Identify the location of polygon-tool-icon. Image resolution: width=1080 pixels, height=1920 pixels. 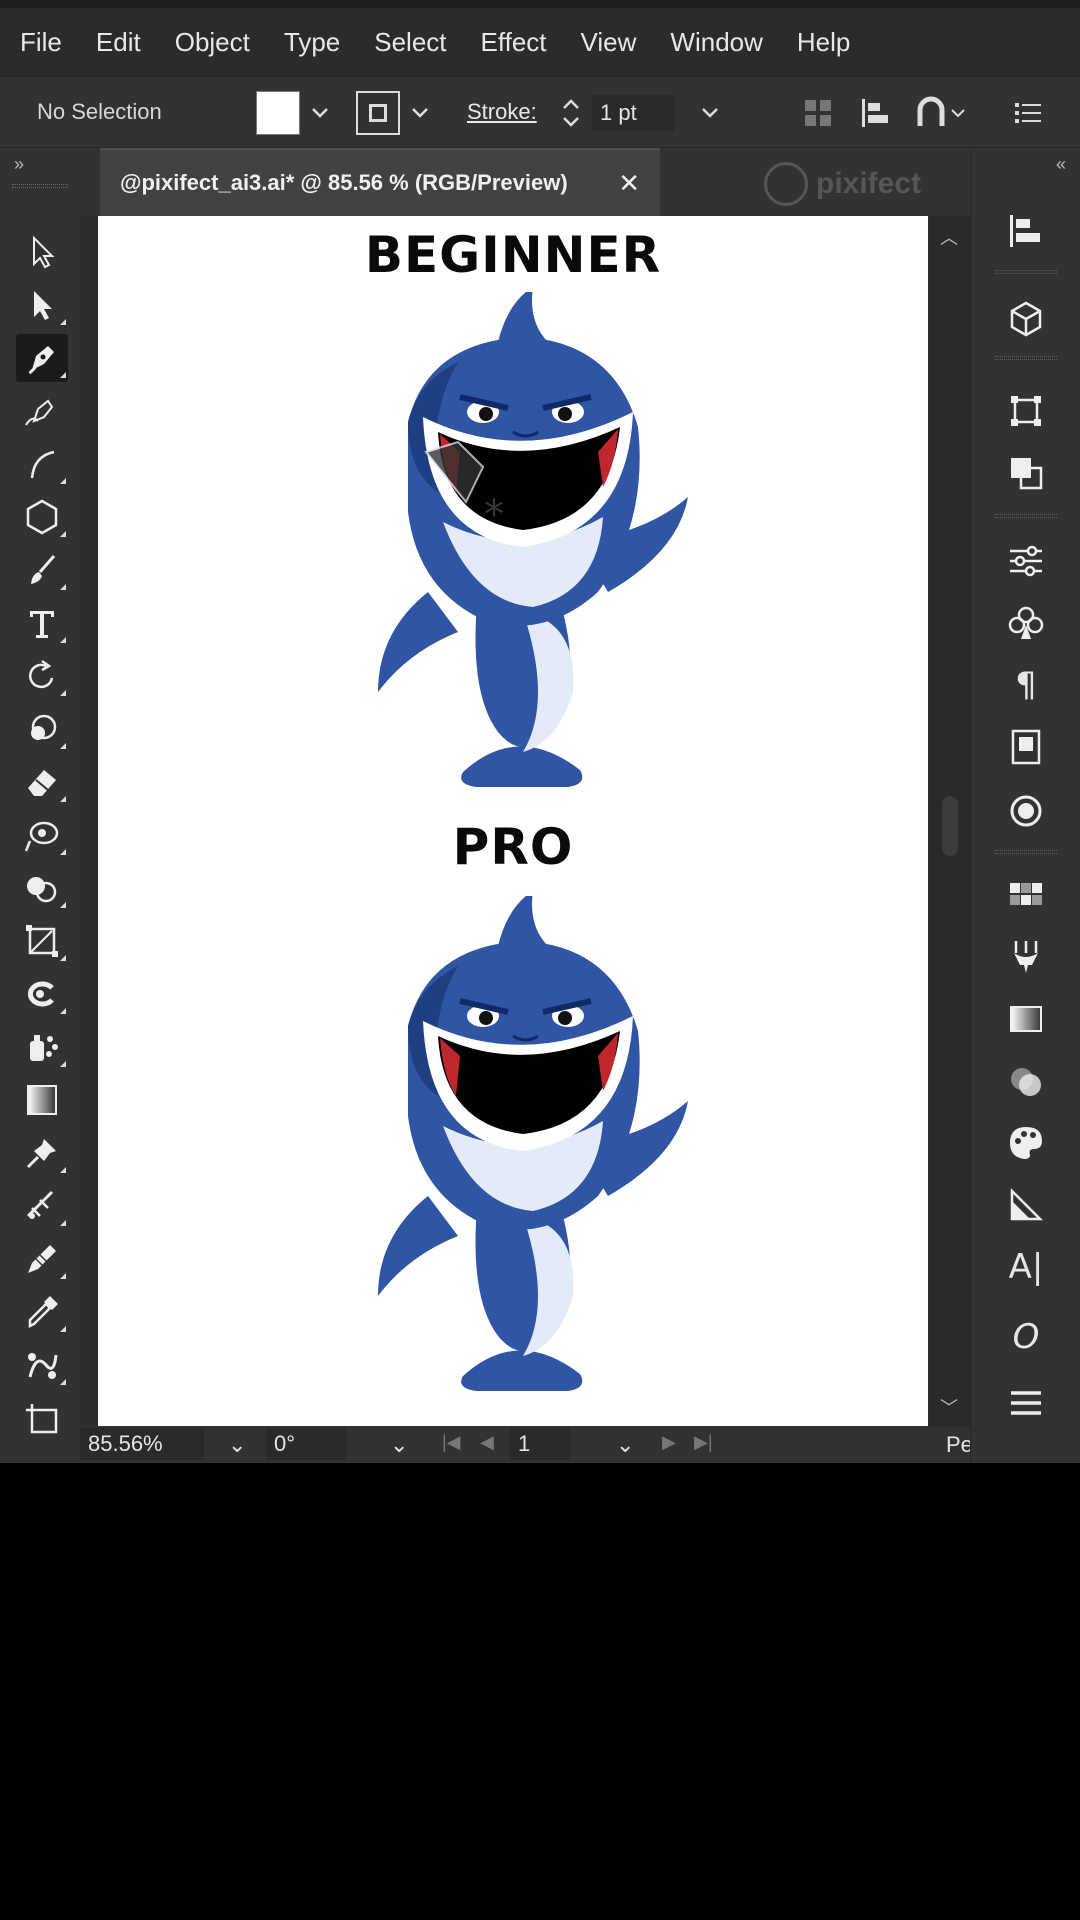
(42, 517).